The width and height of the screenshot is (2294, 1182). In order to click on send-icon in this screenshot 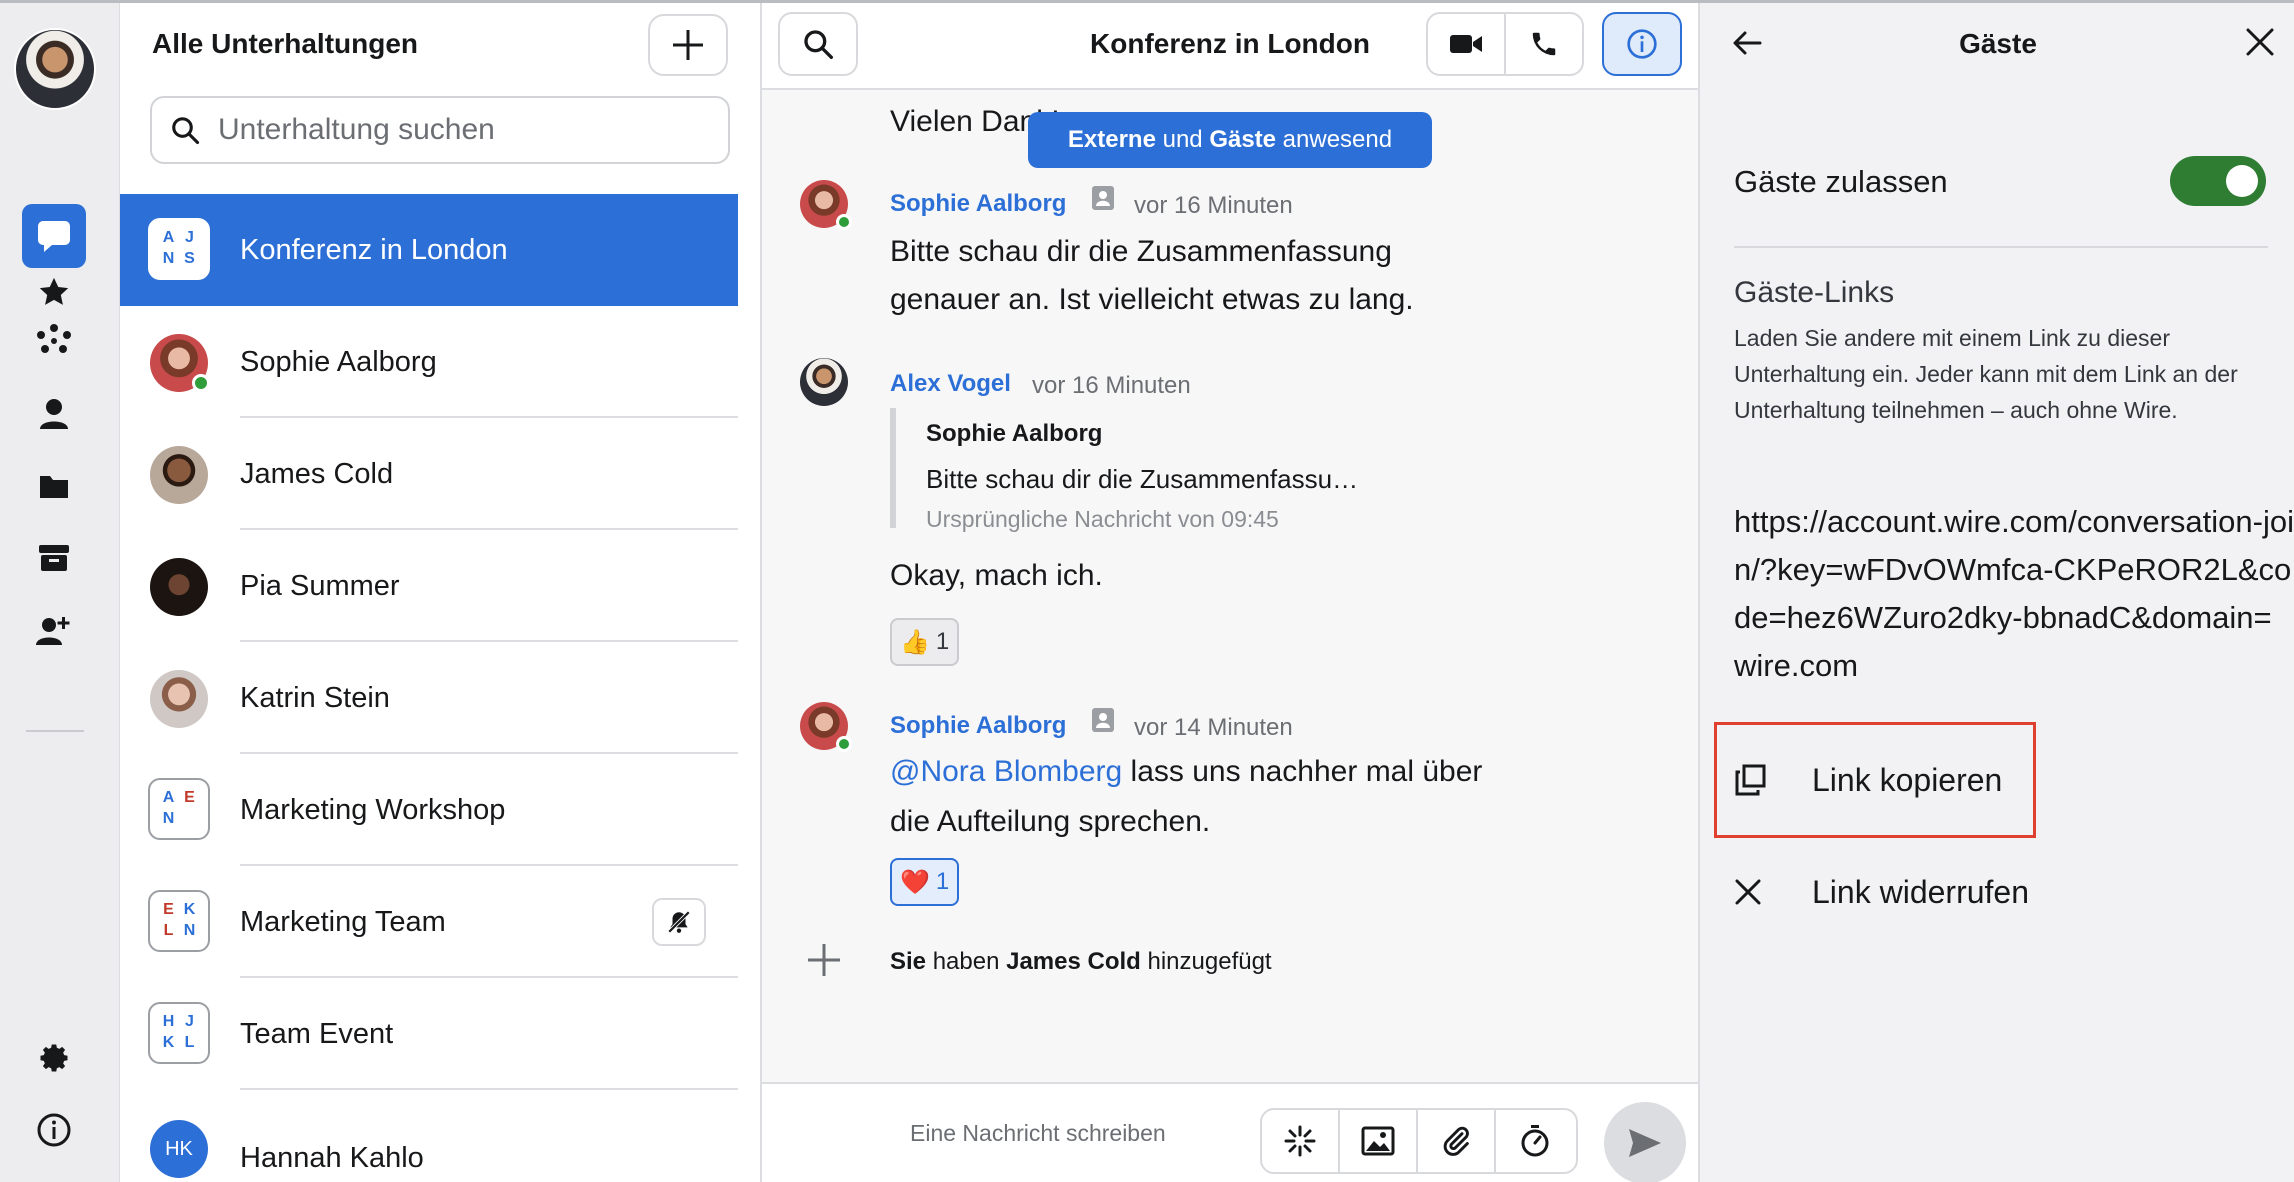, I will do `click(1645, 1143)`.